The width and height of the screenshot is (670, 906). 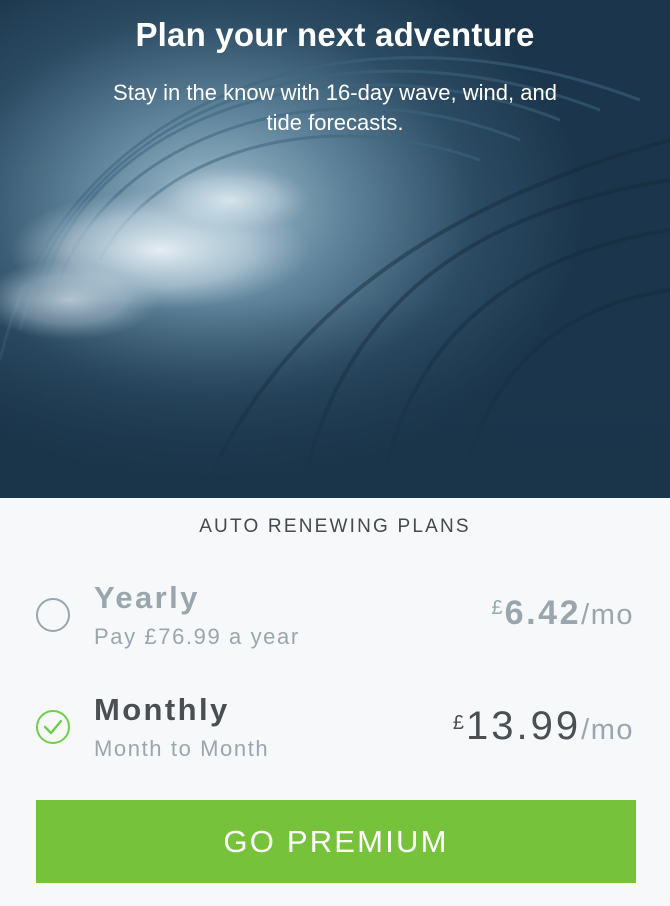 I want to click on go-premium-button: GO PREMIUM, so click(x=336, y=841).